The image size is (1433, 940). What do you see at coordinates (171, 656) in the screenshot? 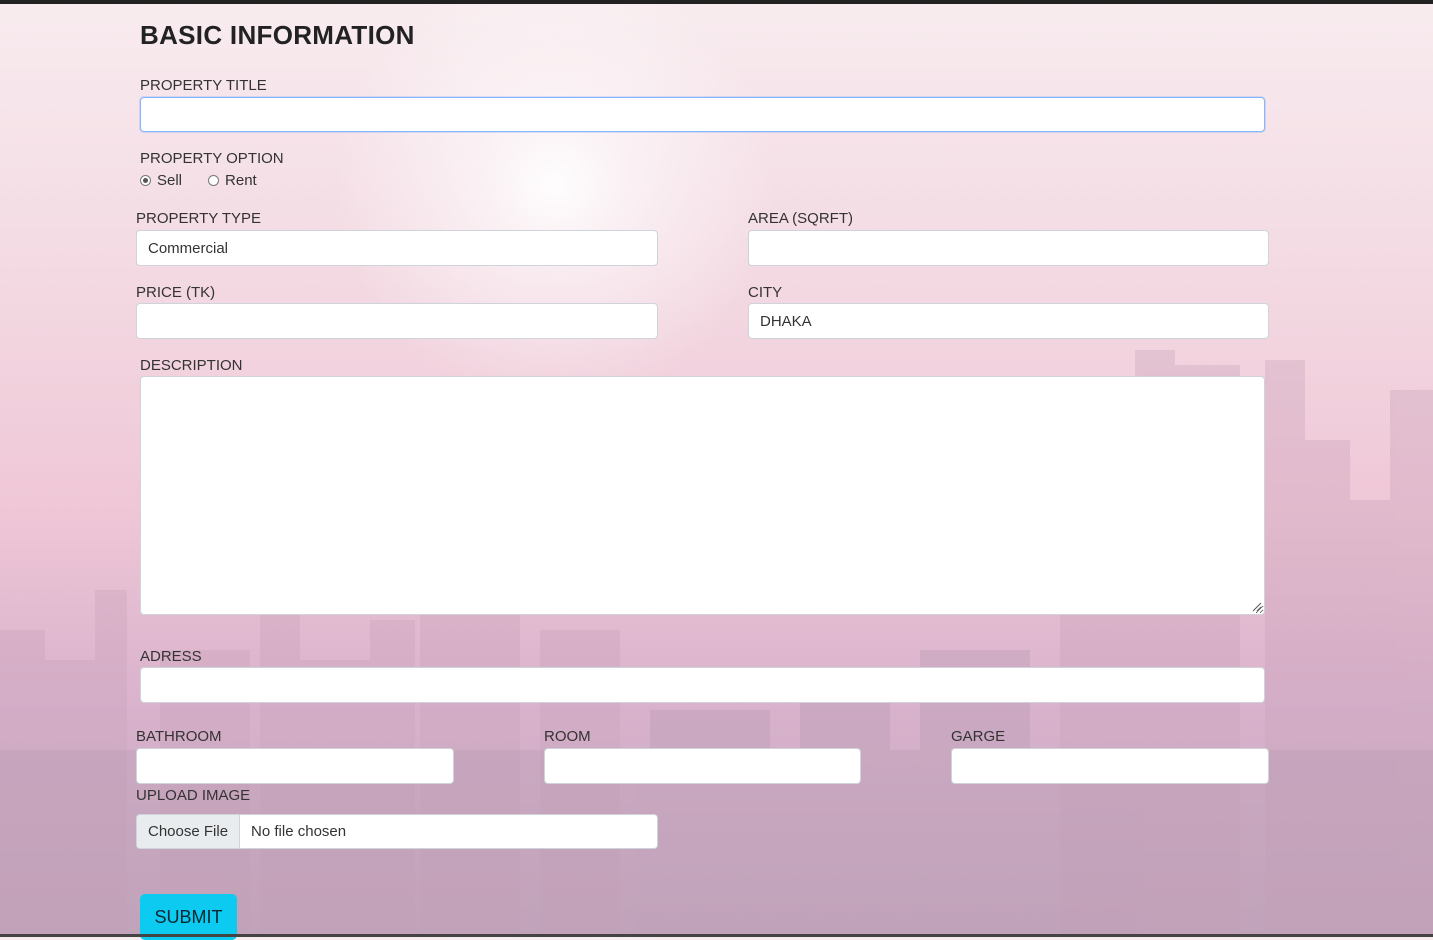
I see `address-label: ADRESS` at bounding box center [171, 656].